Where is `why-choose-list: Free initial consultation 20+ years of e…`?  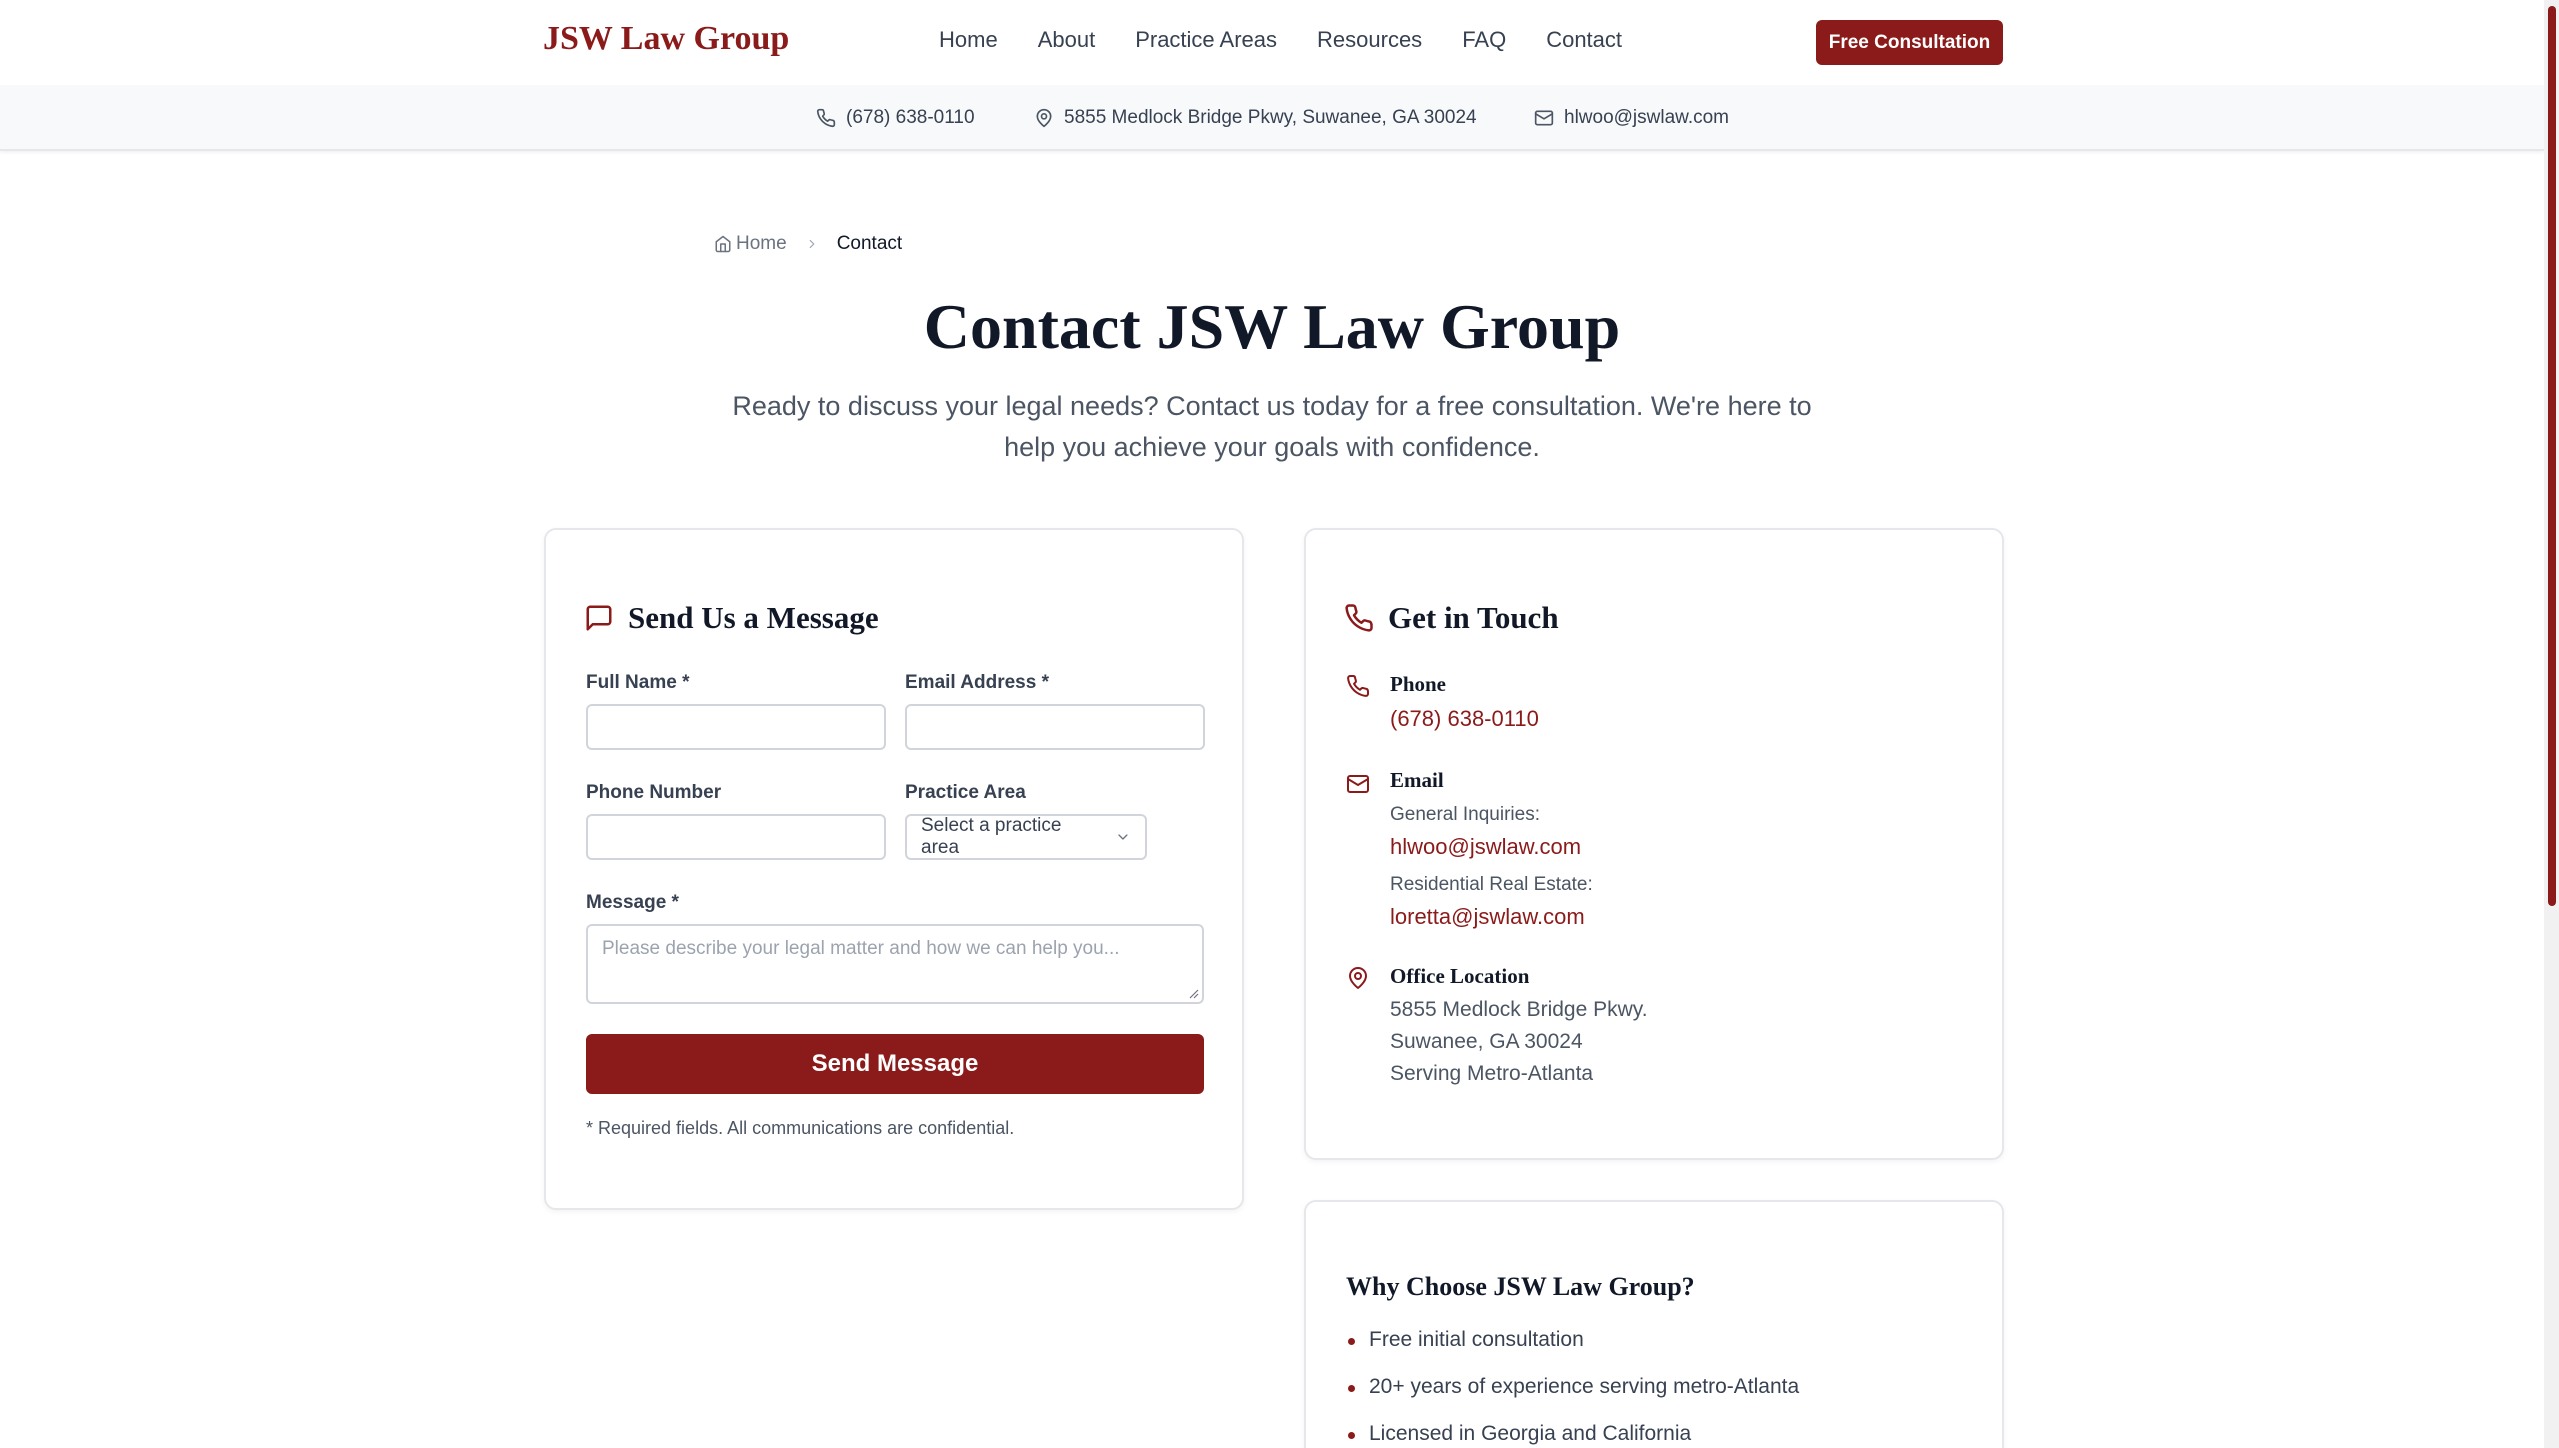
why-choose-list: Free initial consultation 20+ years of e… is located at coordinates (1572, 1388).